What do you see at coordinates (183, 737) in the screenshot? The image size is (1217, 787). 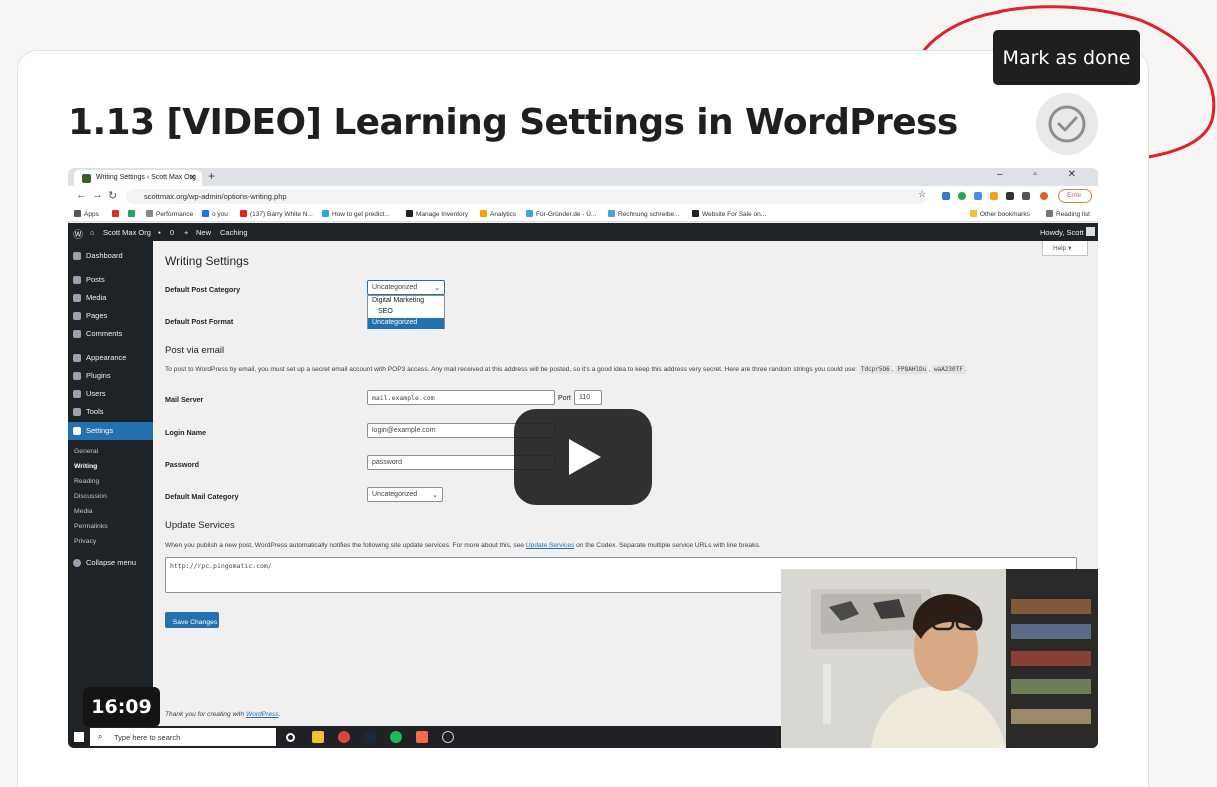 I see `taskbar-search: ⌕ Type here to search` at bounding box center [183, 737].